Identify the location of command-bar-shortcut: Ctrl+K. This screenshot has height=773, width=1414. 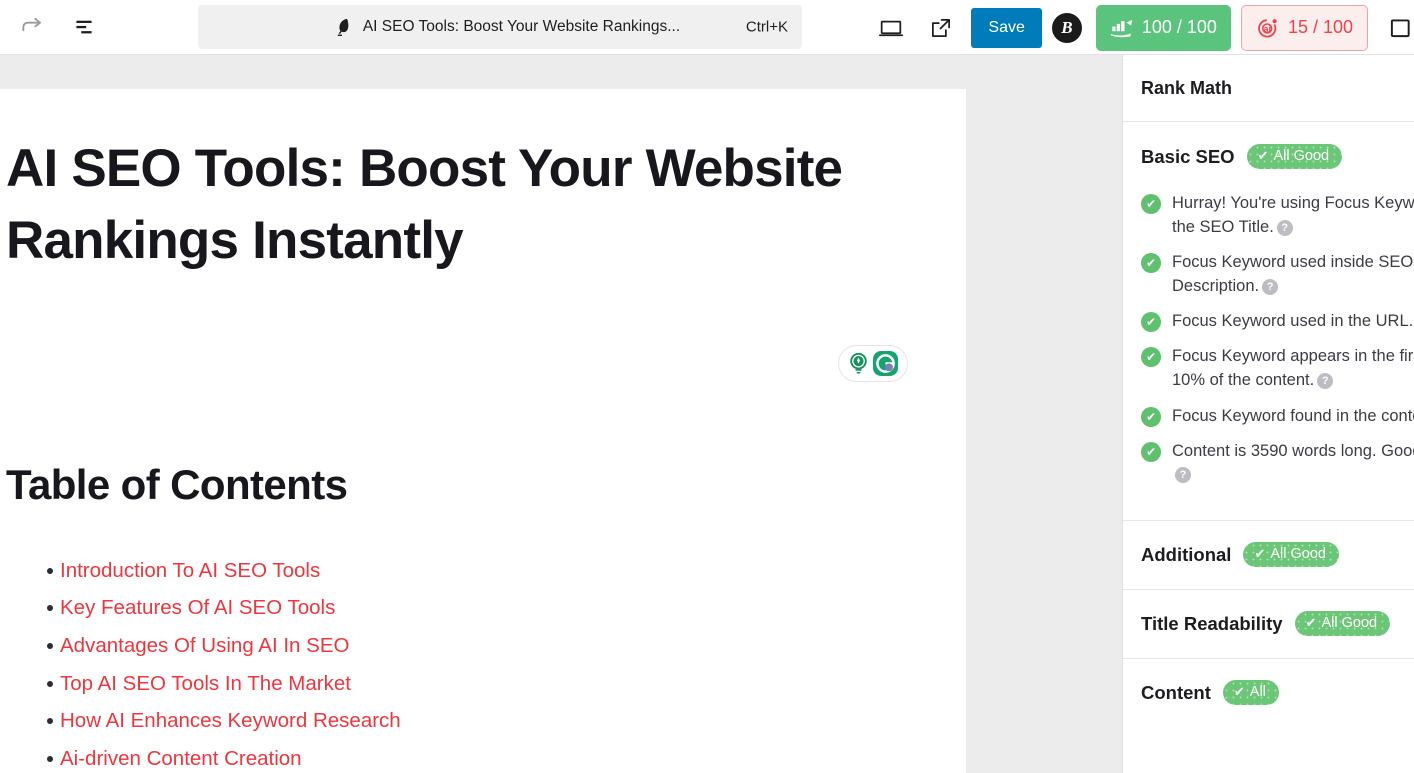
(766, 27).